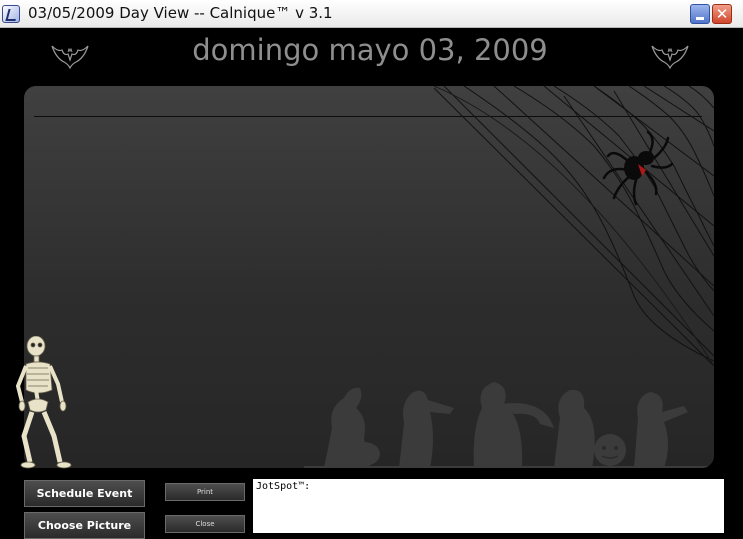 Image resolution: width=743 pixels, height=539 pixels. I want to click on minimize-button, so click(700, 14).